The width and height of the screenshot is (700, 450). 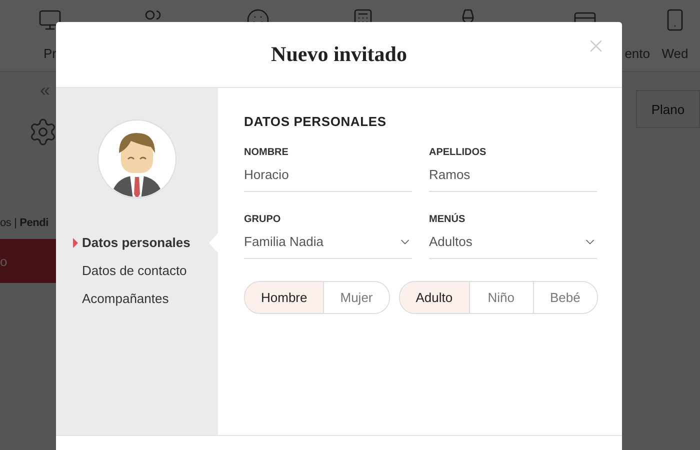 What do you see at coordinates (137, 243) in the screenshot?
I see `sidebar-item: Datos personales` at bounding box center [137, 243].